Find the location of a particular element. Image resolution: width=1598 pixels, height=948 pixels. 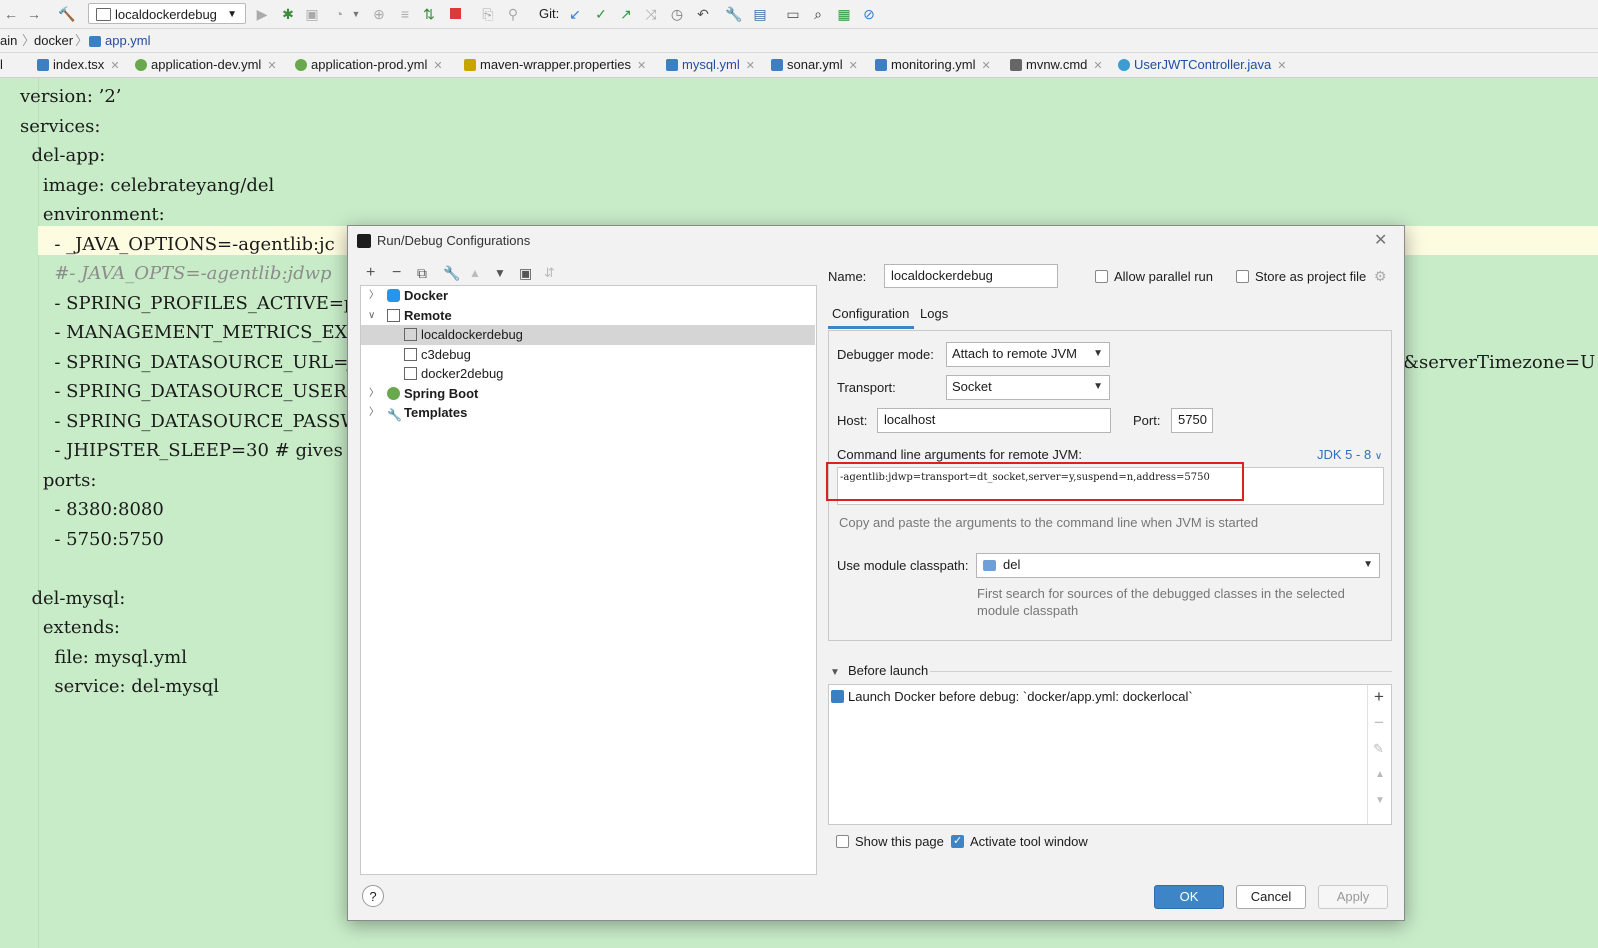

tree-node-docker: 〉 Docker is located at coordinates (588, 296).